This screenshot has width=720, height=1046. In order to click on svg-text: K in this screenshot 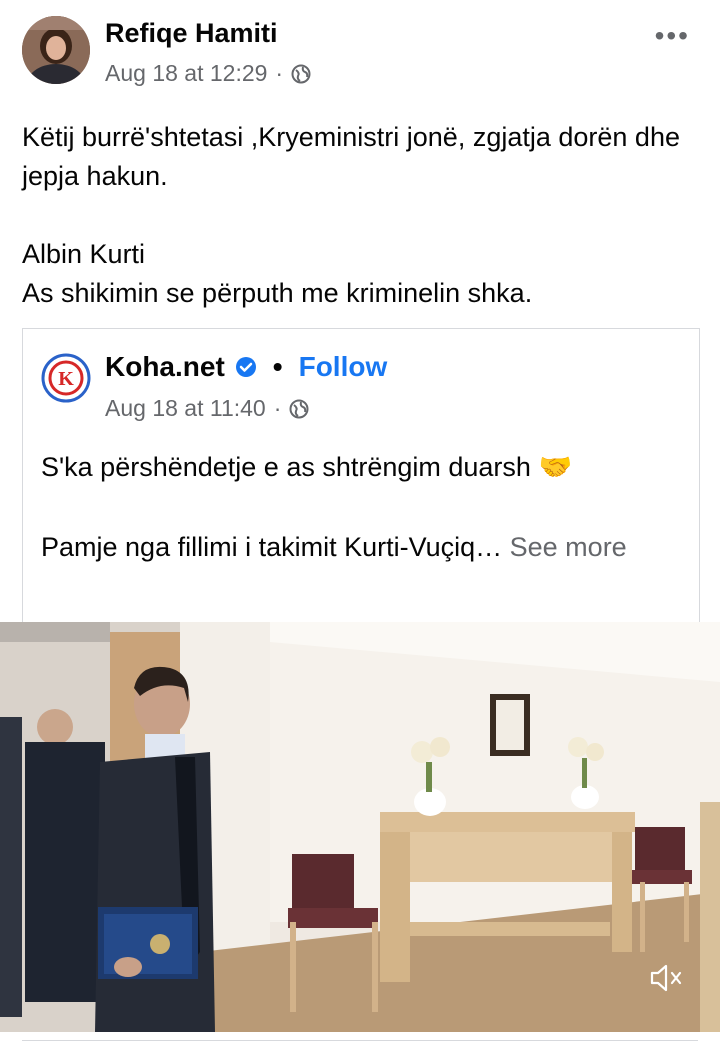, I will do `click(66, 379)`.